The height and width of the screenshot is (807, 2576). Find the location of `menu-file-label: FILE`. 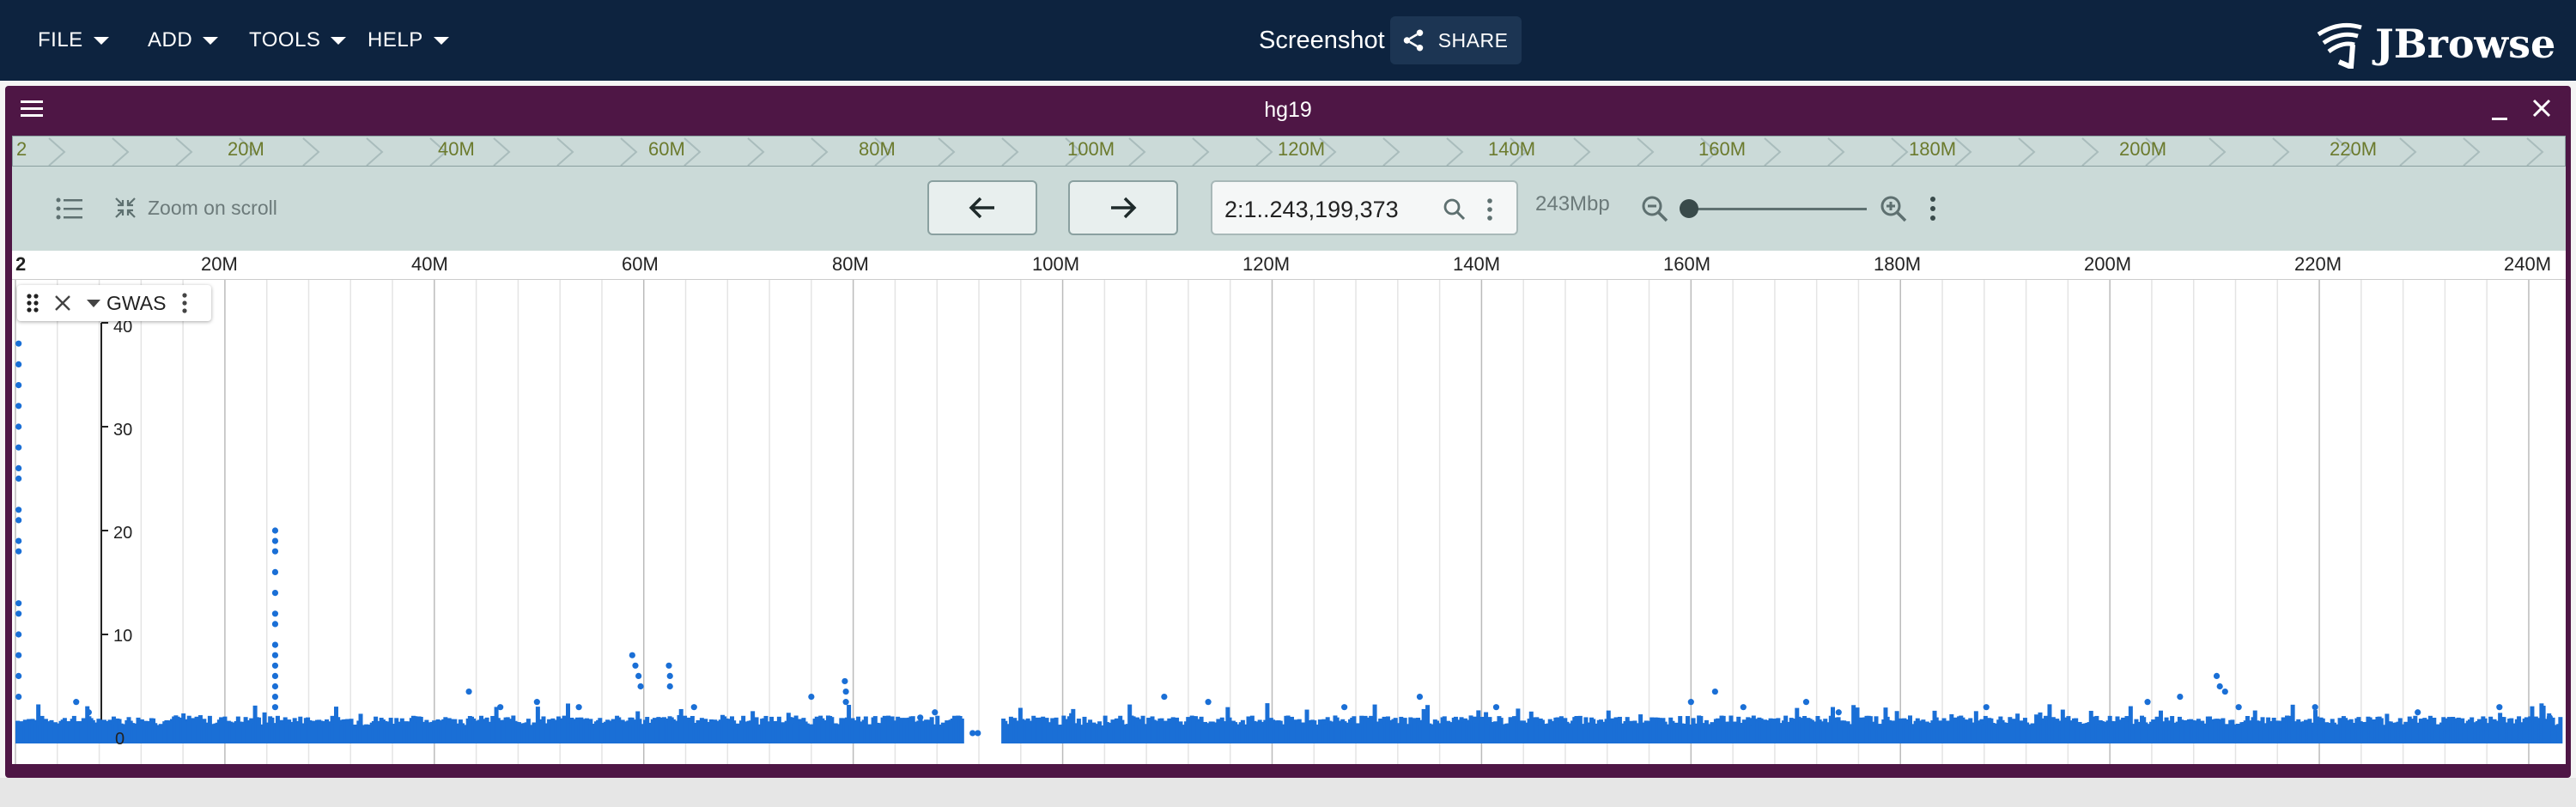

menu-file-label: FILE is located at coordinates (61, 40).